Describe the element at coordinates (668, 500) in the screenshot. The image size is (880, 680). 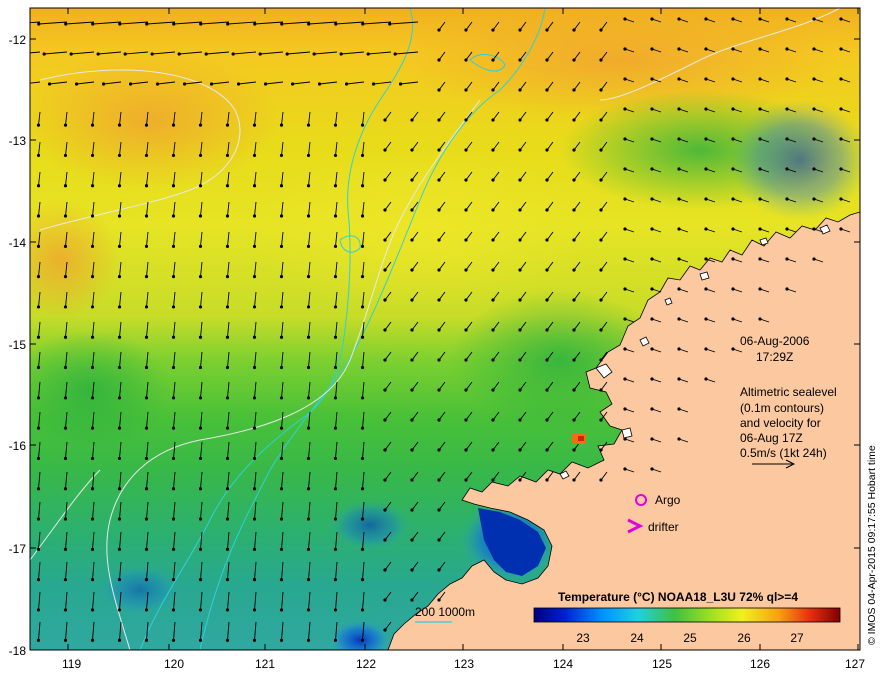
I see `argo-label: Argo` at that location.